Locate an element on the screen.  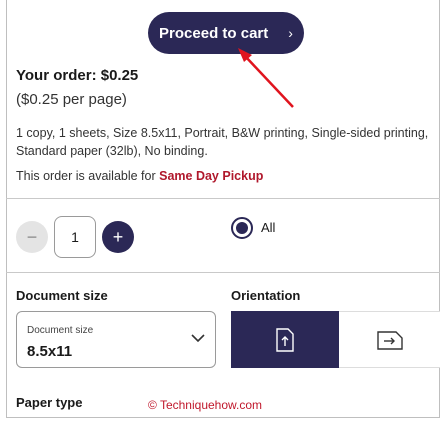
quantity-increase-button: + is located at coordinates (118, 237).